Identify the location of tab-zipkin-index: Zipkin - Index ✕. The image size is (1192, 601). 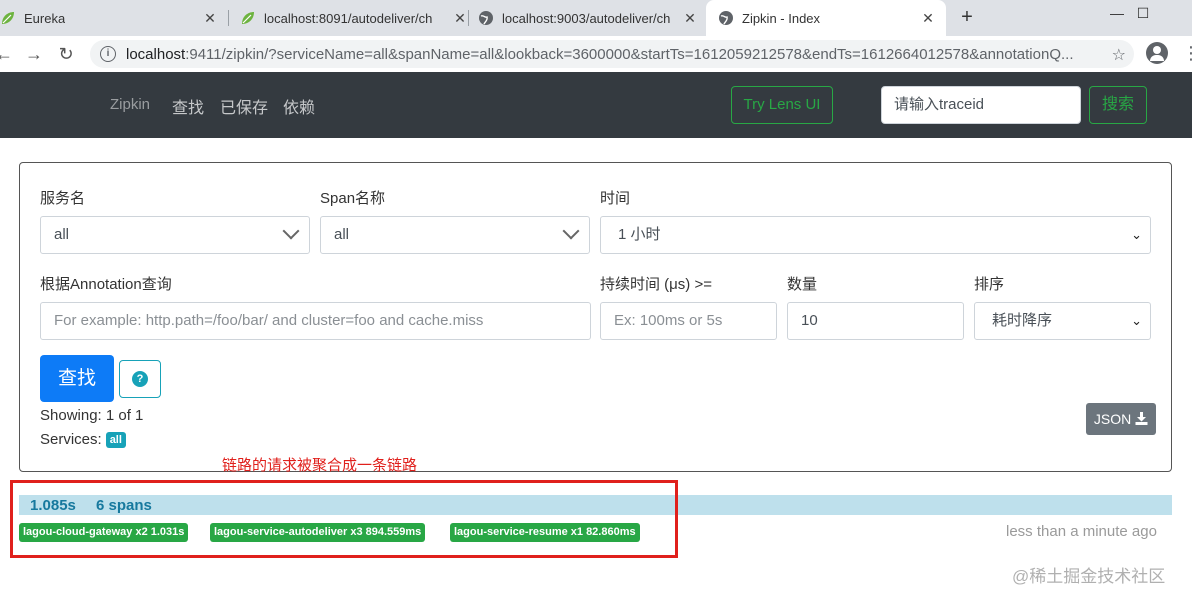
(826, 18).